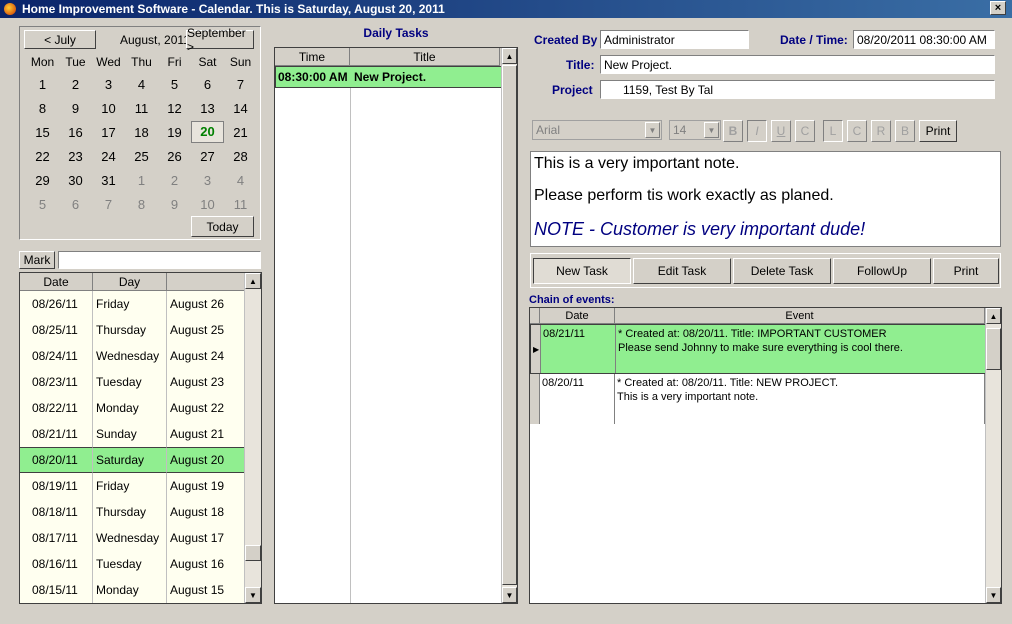  Describe the element at coordinates (757, 131) in the screenshot. I see `italic-button: I` at that location.